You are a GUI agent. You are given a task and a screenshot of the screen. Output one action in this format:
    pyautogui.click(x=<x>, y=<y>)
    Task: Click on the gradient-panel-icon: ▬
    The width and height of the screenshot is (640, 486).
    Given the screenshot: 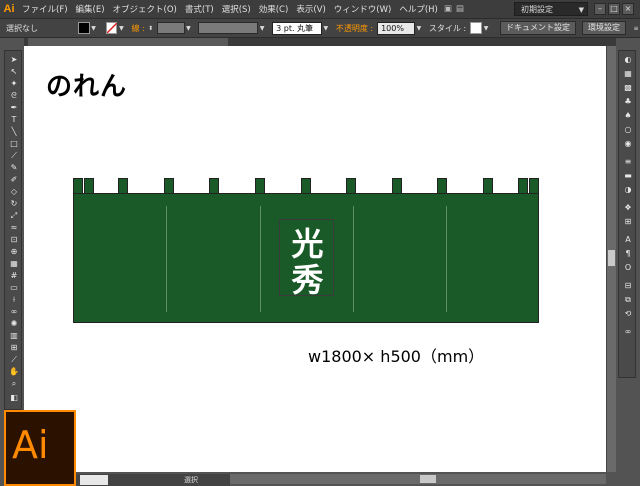 What is the action you would take?
    pyautogui.click(x=628, y=176)
    